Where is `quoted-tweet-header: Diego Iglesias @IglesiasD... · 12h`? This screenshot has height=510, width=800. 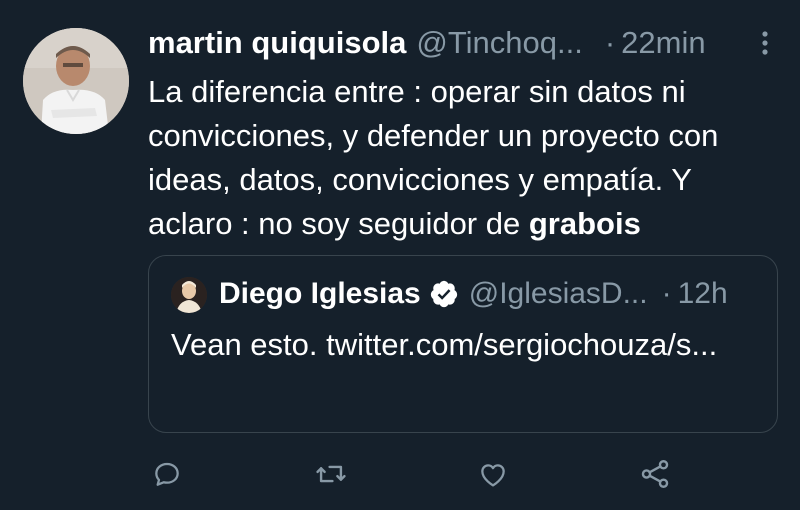
quoted-tweet-header: Diego Iglesias @IglesiasD... · 12h is located at coordinates (473, 294).